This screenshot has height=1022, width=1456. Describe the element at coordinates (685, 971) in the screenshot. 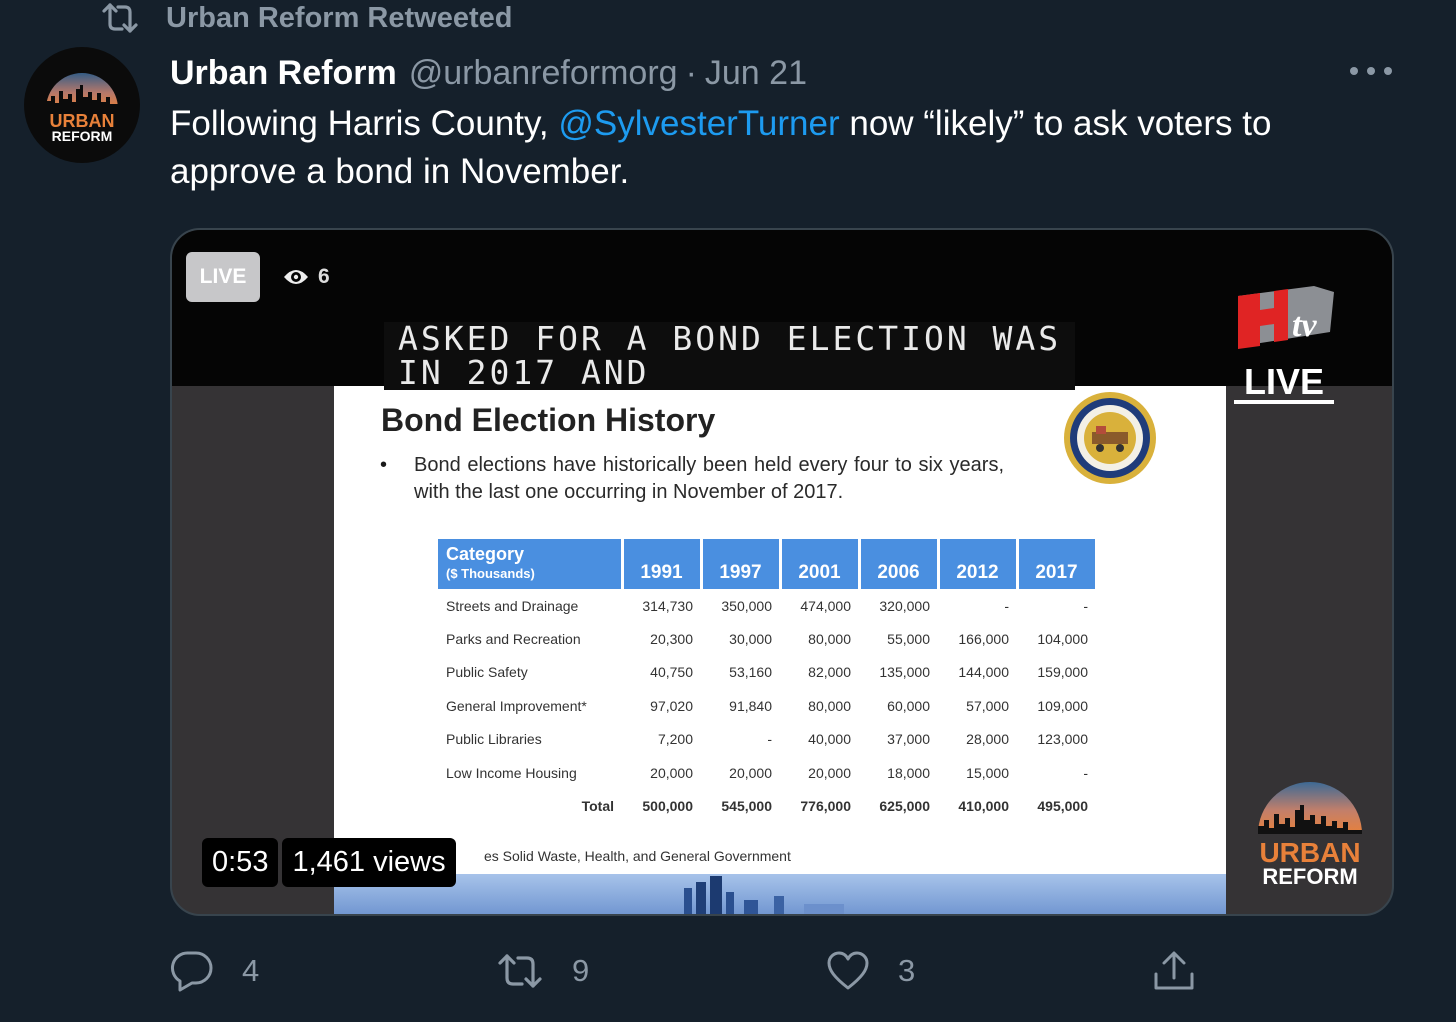

I see `tweet-actions: 4 9 3` at that location.